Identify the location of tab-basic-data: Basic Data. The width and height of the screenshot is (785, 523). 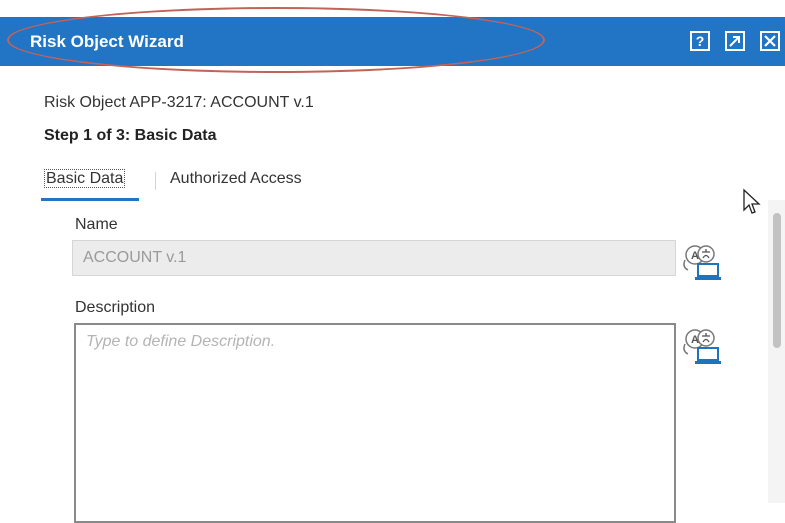
(90, 185).